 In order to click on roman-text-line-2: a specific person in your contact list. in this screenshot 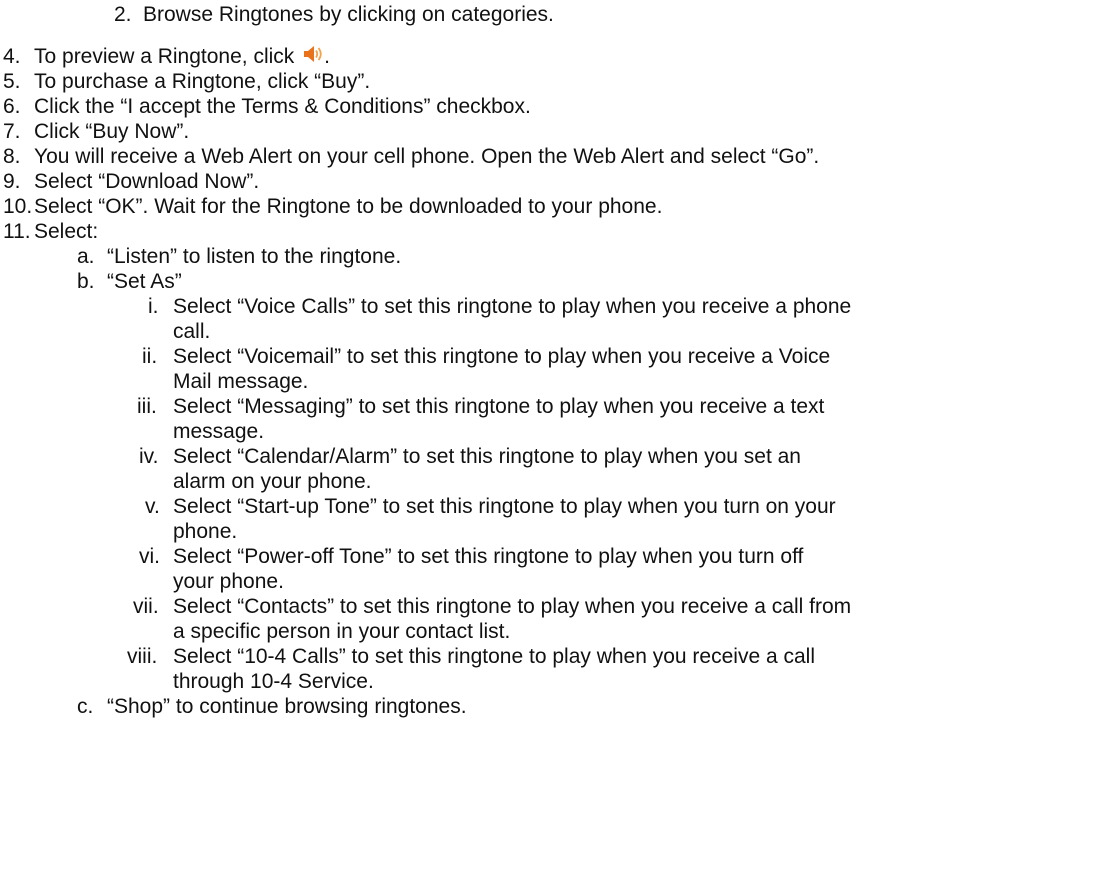, I will do `click(342, 631)`.